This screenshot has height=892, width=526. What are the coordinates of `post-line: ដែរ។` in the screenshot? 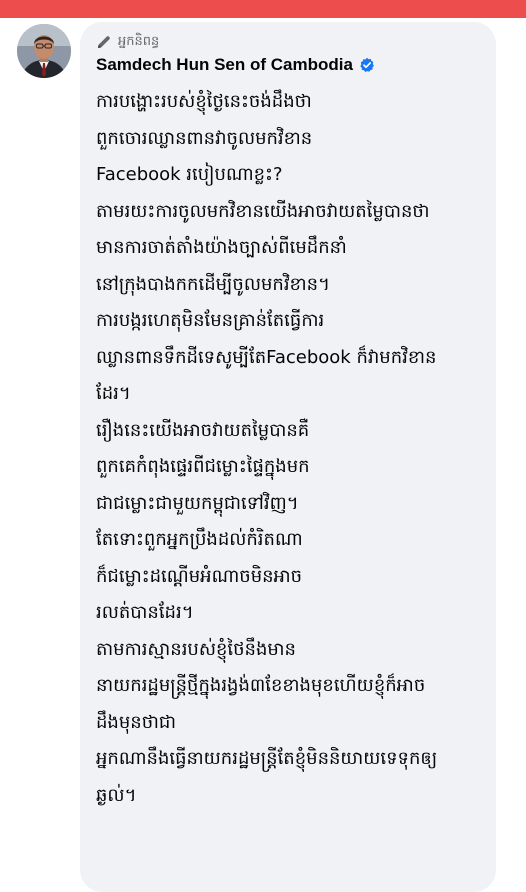 It's located at (113, 393).